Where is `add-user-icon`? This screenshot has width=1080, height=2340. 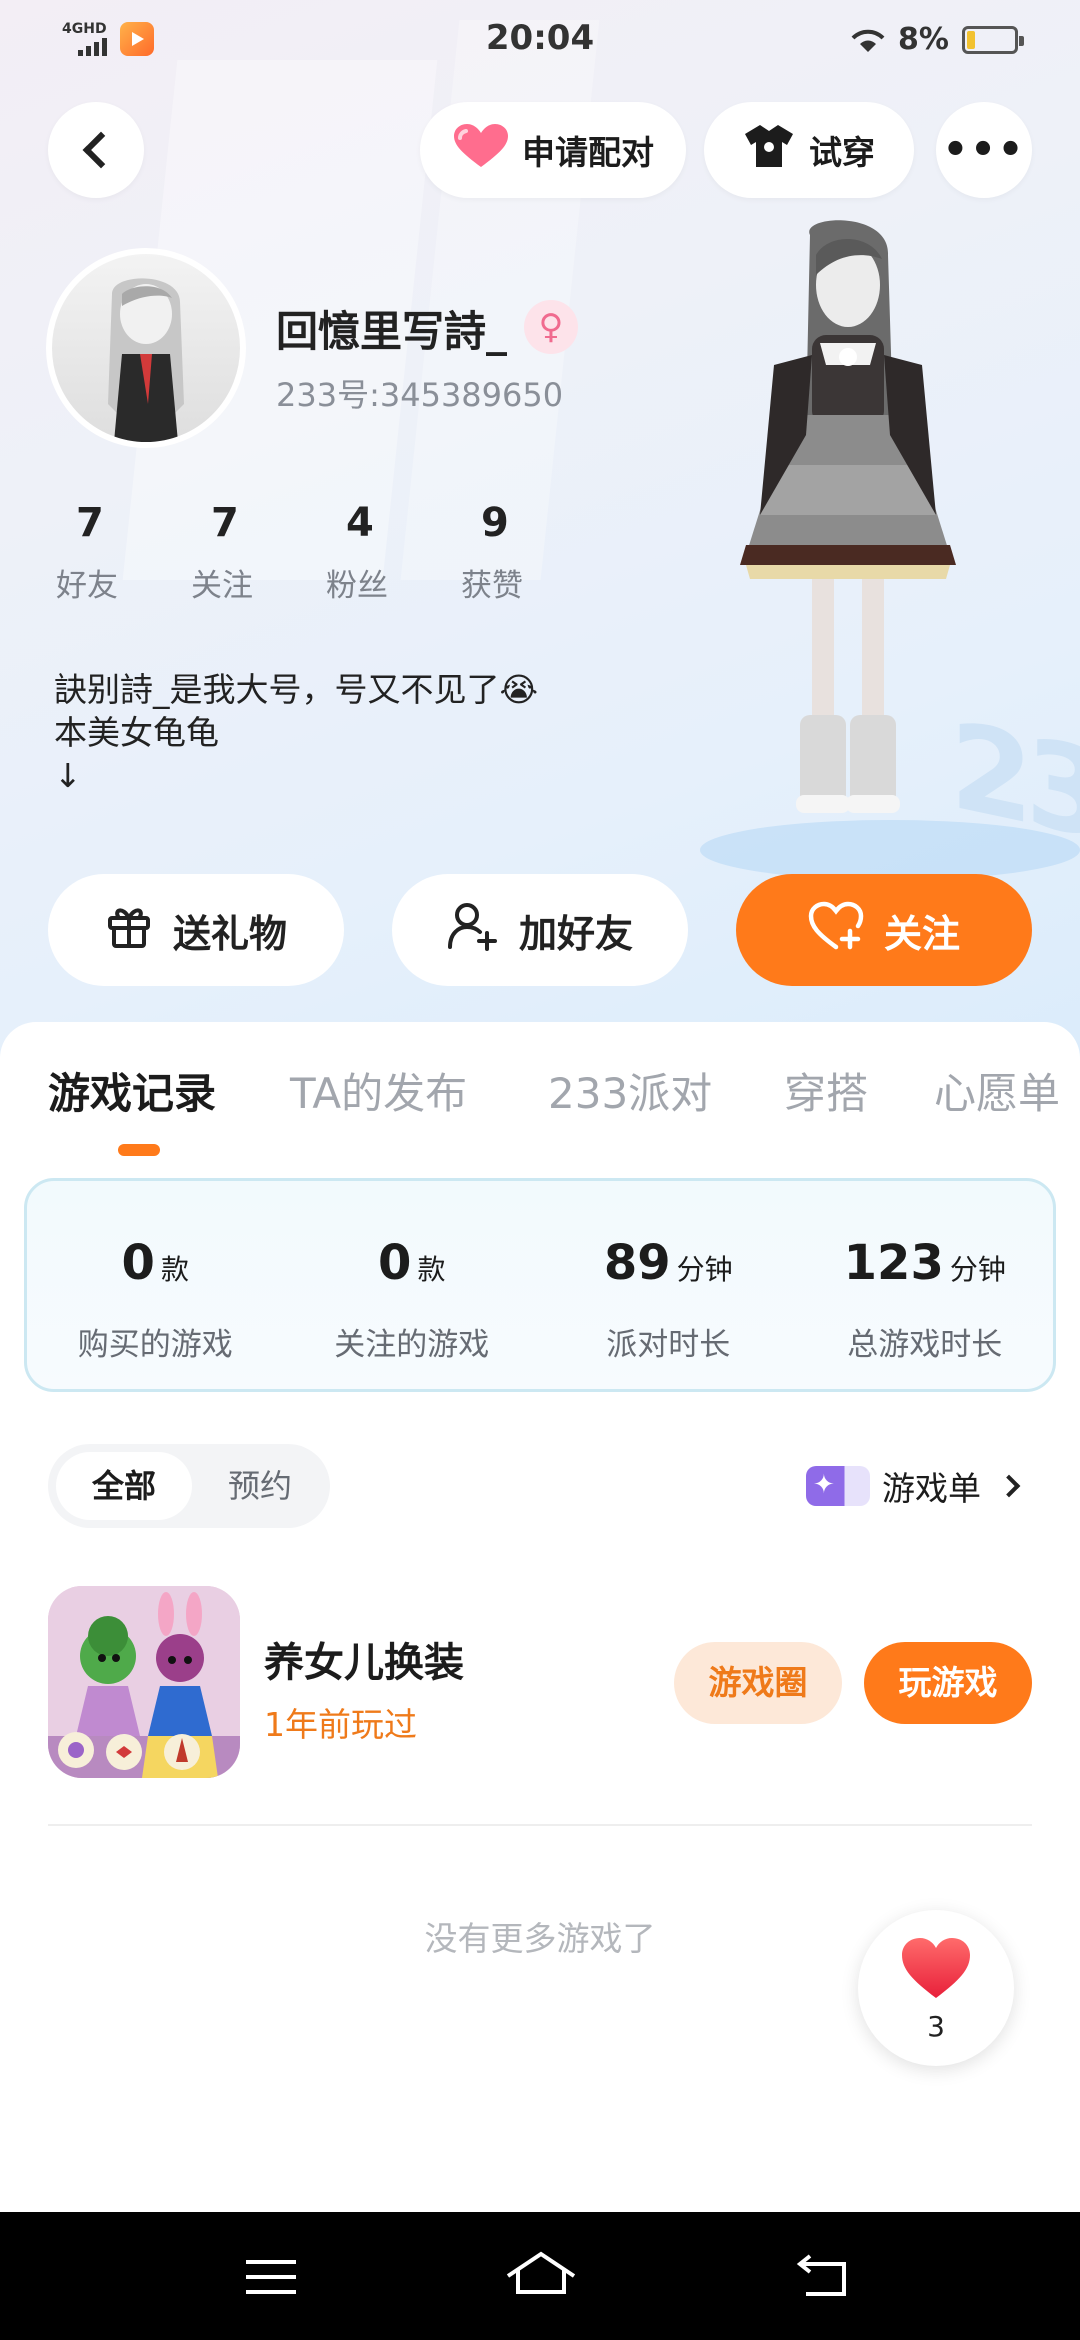 add-user-icon is located at coordinates (473, 930).